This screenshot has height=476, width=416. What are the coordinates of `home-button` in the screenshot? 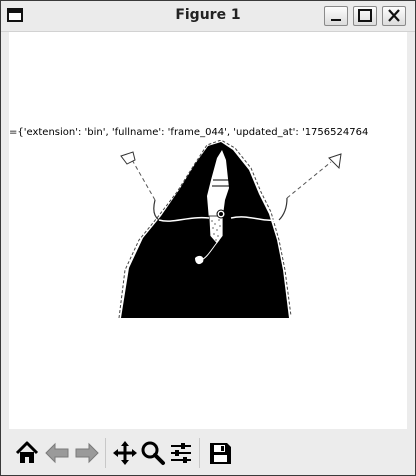 It's located at (27, 453).